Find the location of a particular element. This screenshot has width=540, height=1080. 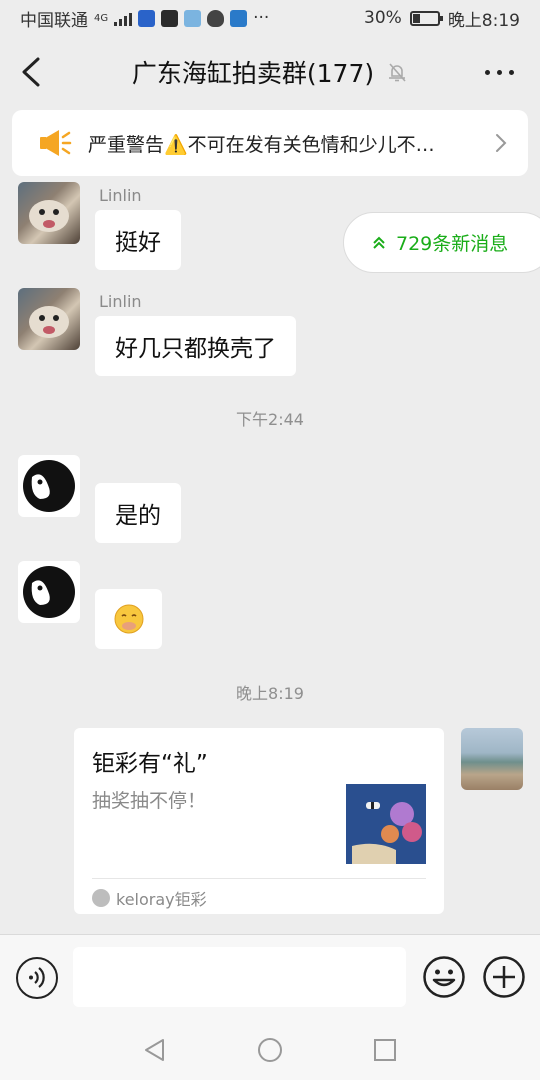

voice-icon is located at coordinates (37, 977).